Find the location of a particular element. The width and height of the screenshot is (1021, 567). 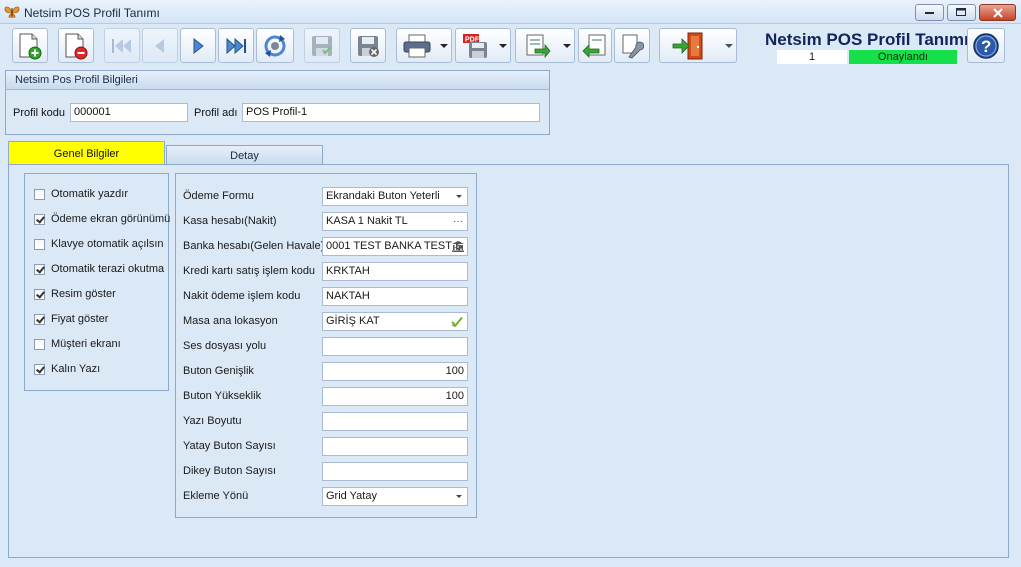

cash-account-label: Kasa hesabı(Nakit) is located at coordinates (230, 221).